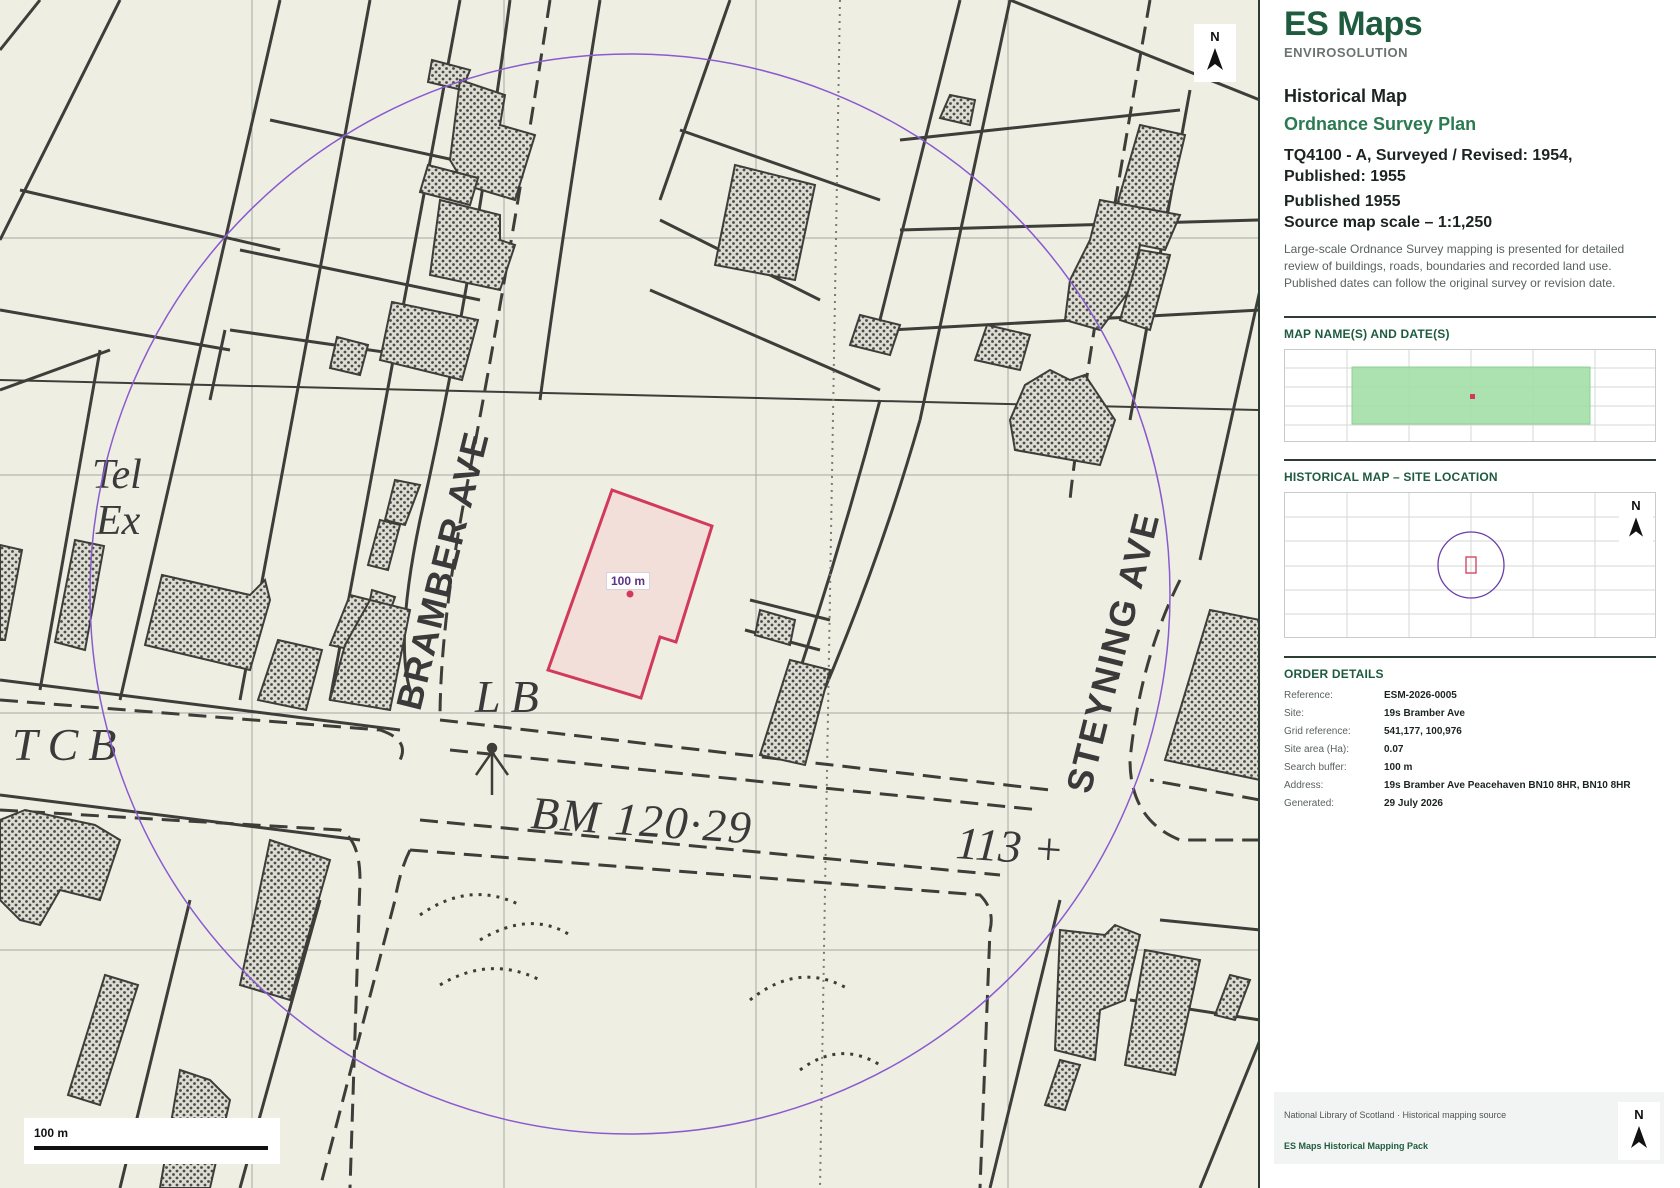 This screenshot has width=1680, height=1188. I want to click on detail-key: Reference:, so click(1308, 695).